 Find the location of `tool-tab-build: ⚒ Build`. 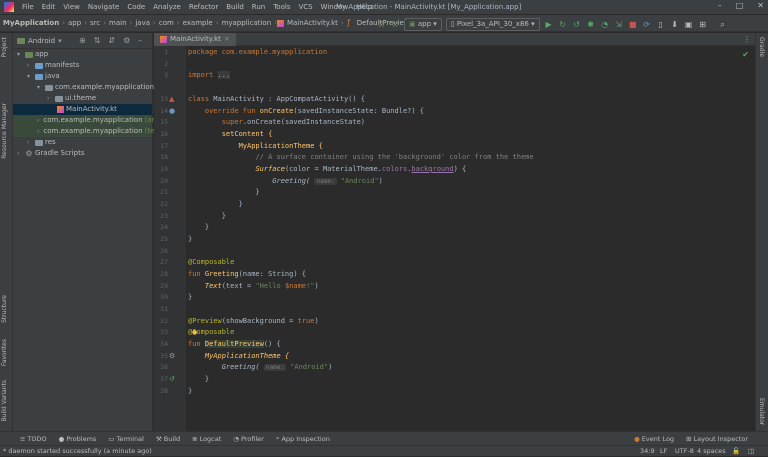

tool-tab-build: ⚒ Build is located at coordinates (168, 439).